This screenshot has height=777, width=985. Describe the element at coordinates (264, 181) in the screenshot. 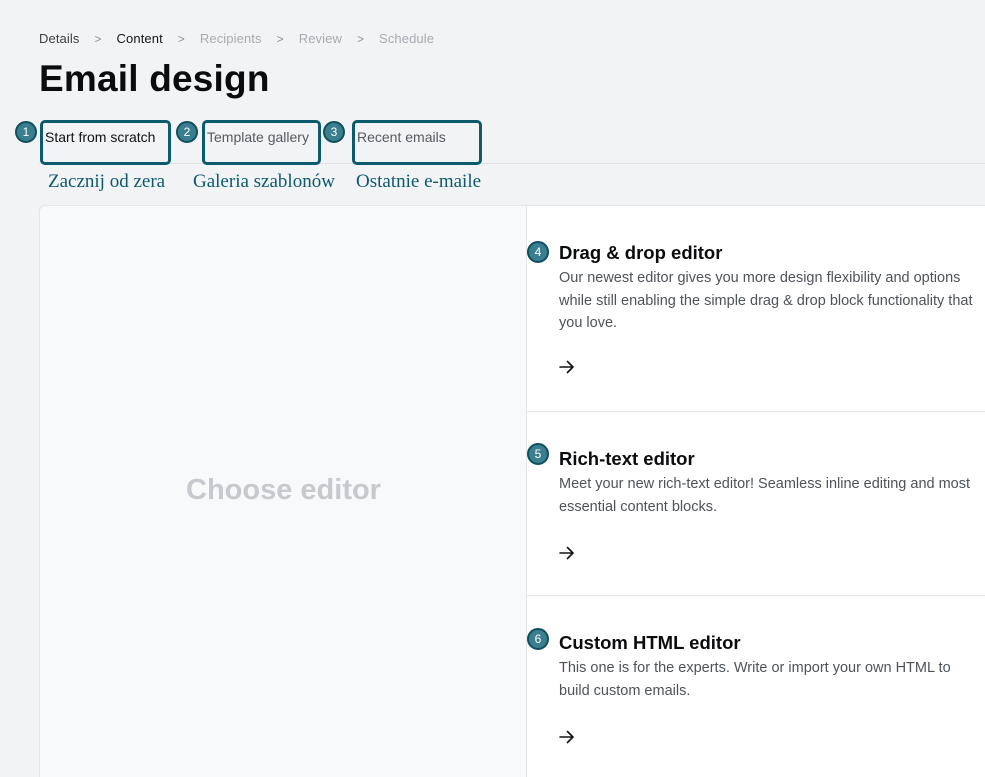

I see `translation-template-gallery: Galeria szablonów` at that location.